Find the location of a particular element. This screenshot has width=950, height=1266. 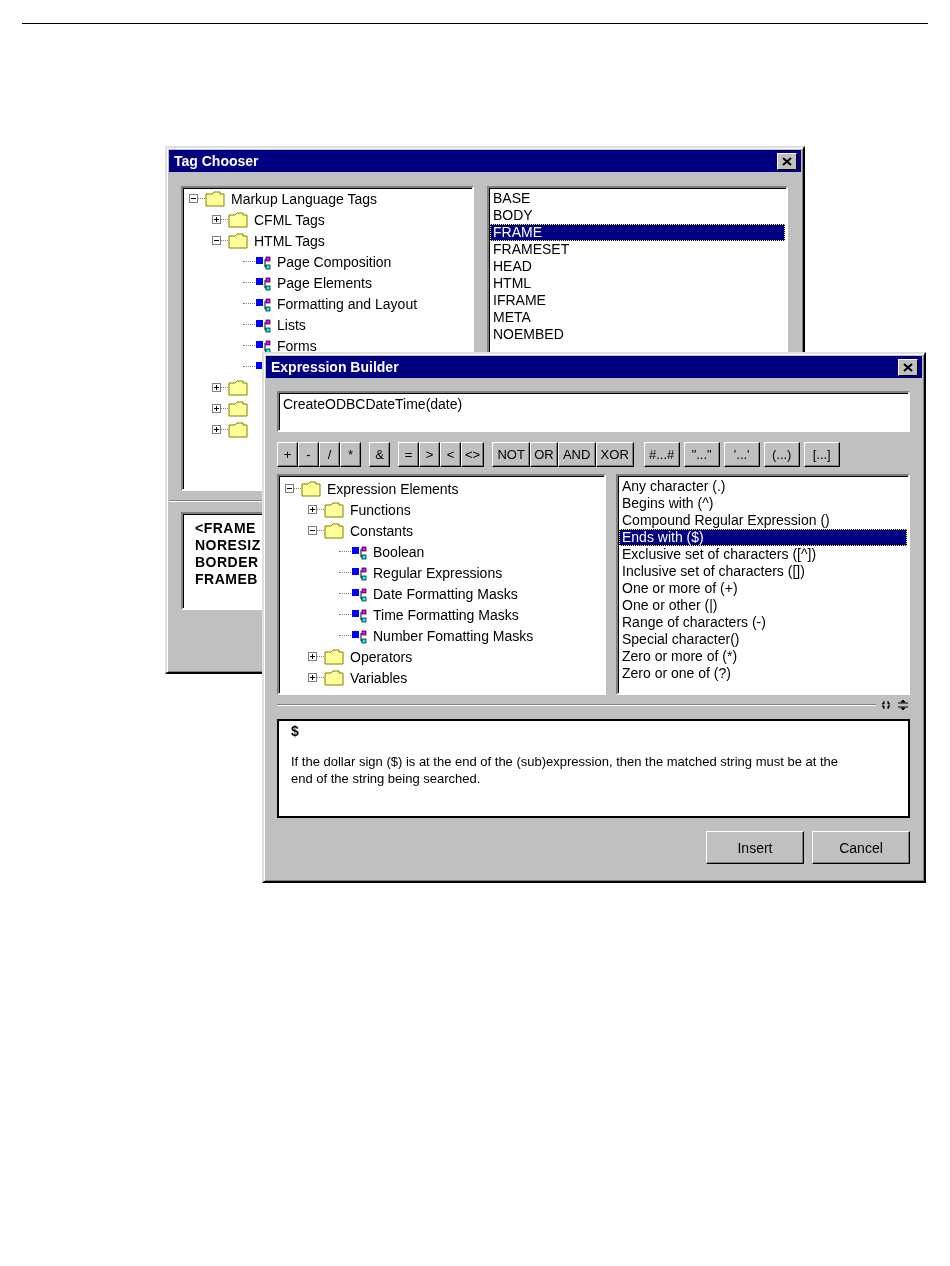

list-item: HEAD is located at coordinates (637, 266).